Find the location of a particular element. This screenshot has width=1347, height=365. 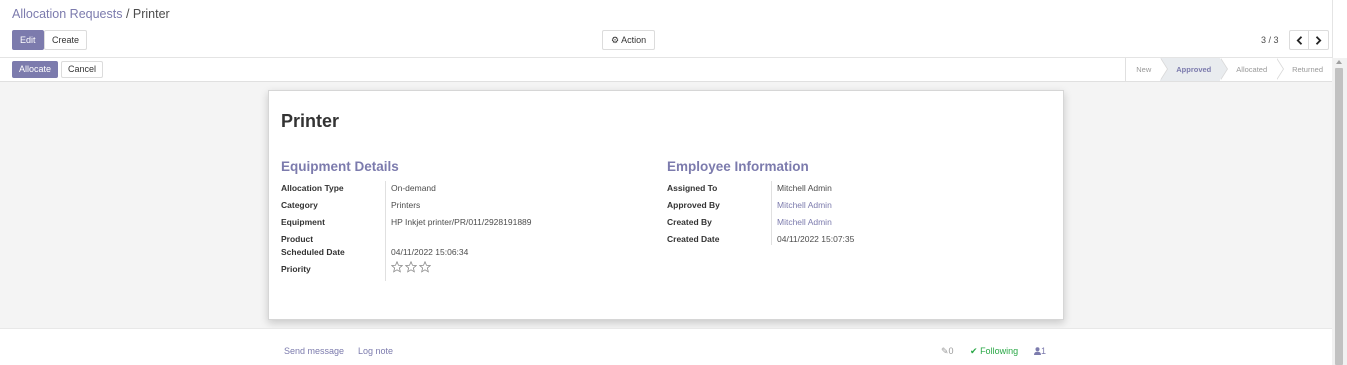

allocation-type-value: On-demand is located at coordinates (413, 188).